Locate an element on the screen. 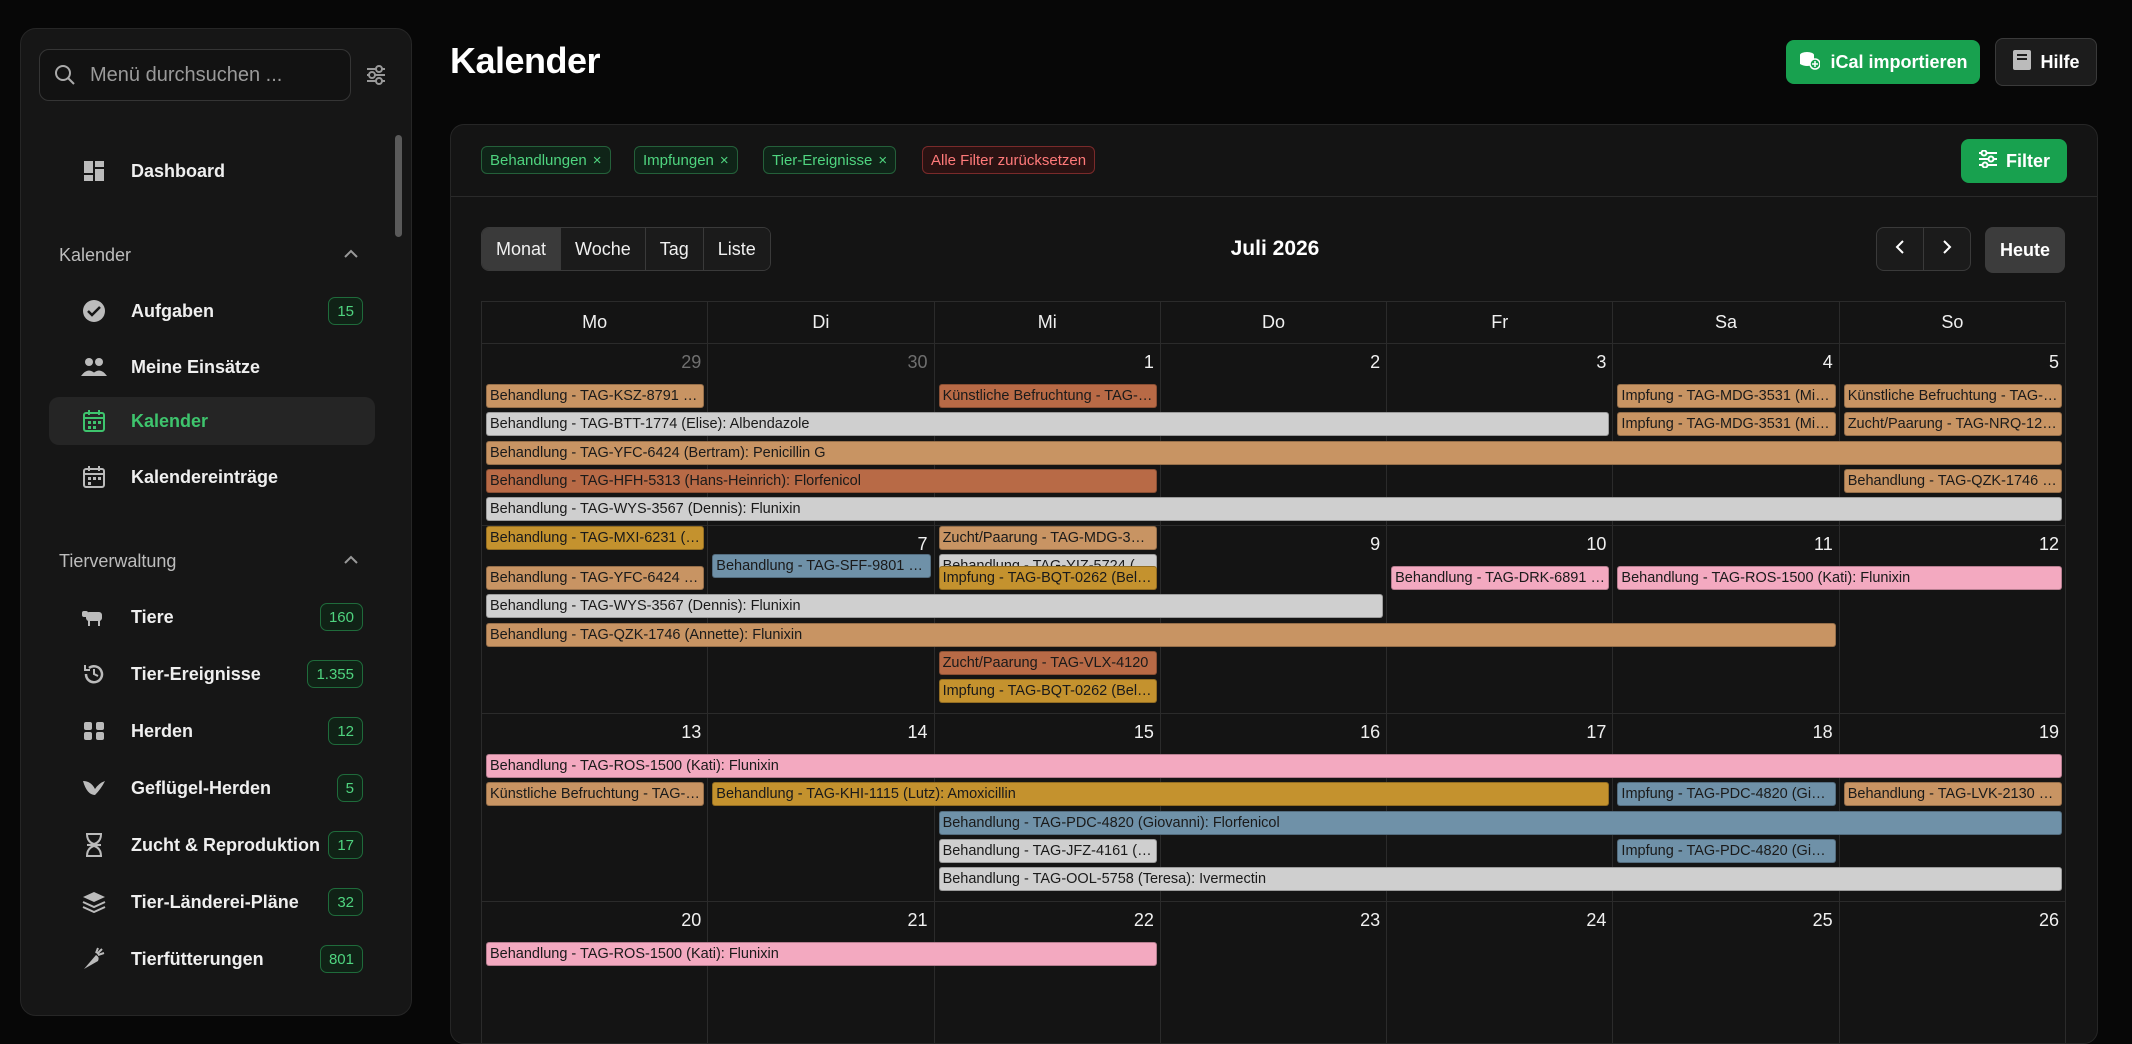 Image resolution: width=2132 pixels, height=1044 pixels. filter-chip-impfungen: Impfungen × is located at coordinates (686, 160).